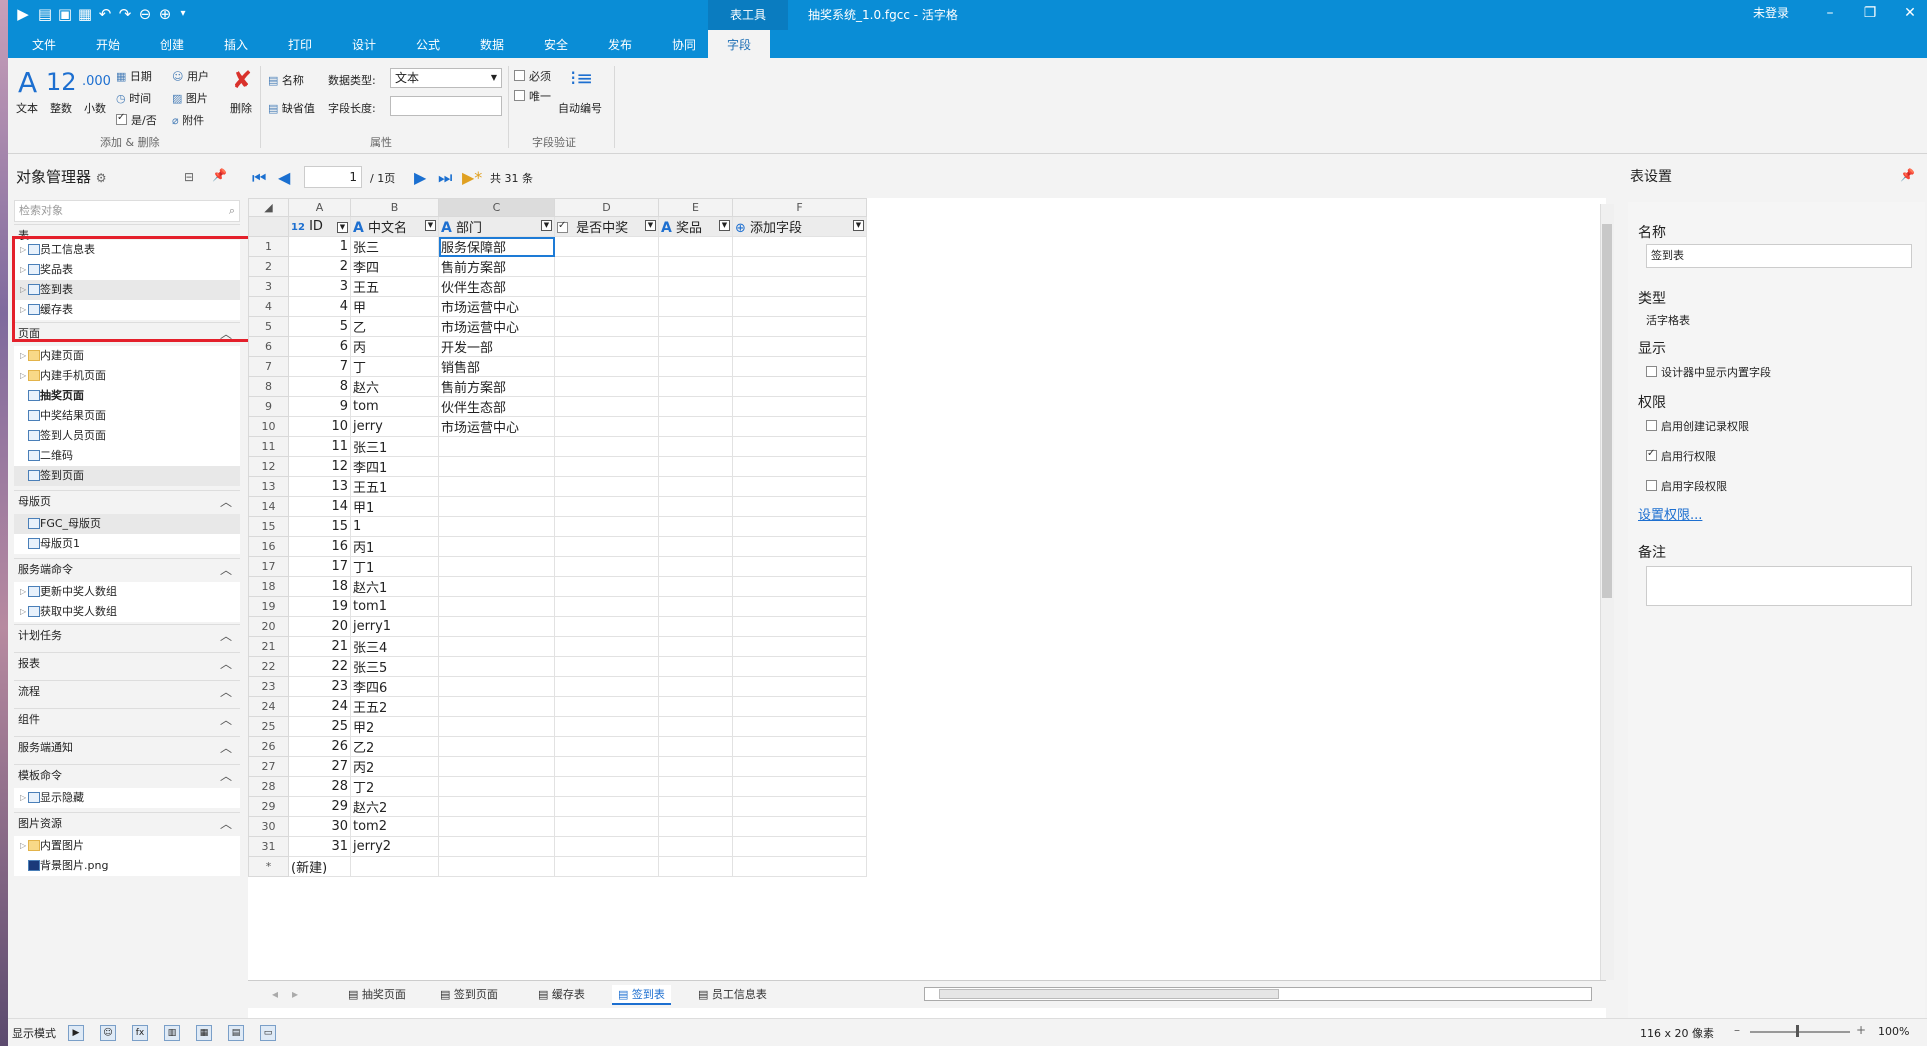  Describe the element at coordinates (268, 586) in the screenshot. I see `row-header: 18` at that location.